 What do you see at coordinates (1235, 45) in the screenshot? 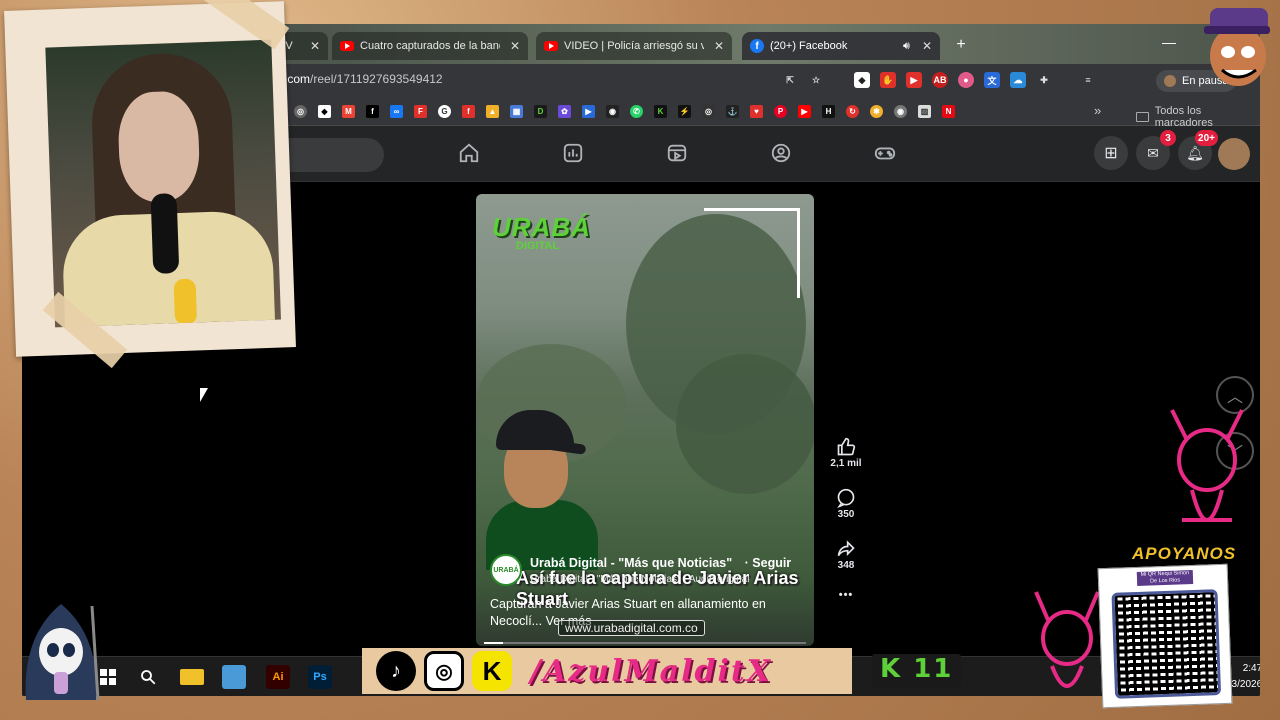
I see `mascot-sticker` at bounding box center [1235, 45].